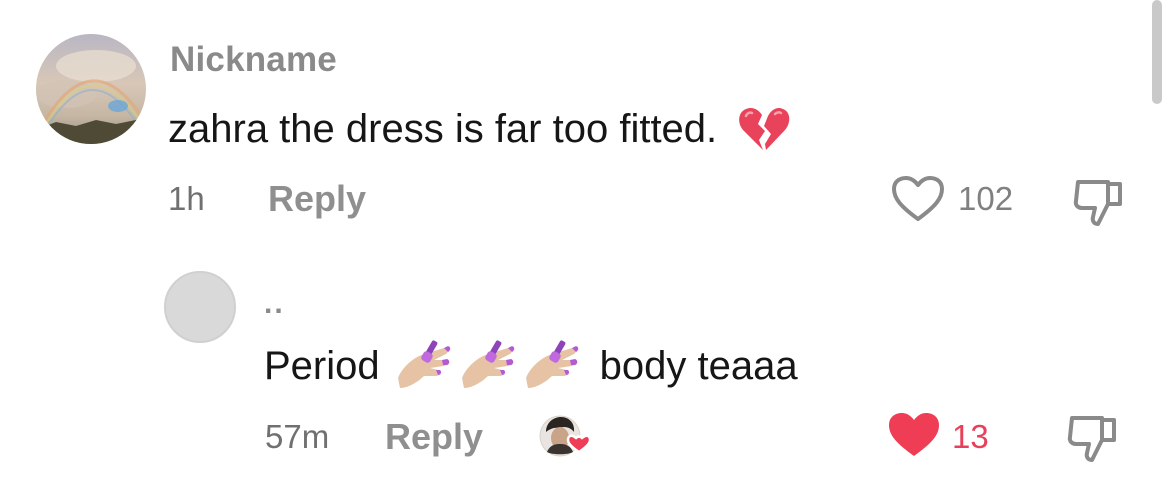 This screenshot has width=1170, height=497. Describe the element at coordinates (1157, 52) in the screenshot. I see `scrollbar` at that location.